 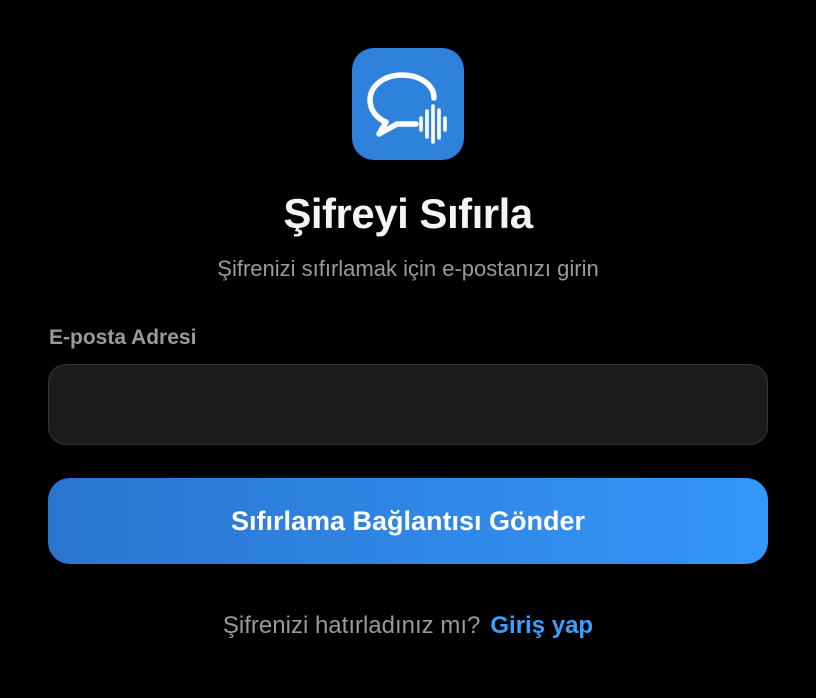 What do you see at coordinates (351, 625) in the screenshot?
I see `login-prompt-text: Şifrenizi hatırladınız mı?` at bounding box center [351, 625].